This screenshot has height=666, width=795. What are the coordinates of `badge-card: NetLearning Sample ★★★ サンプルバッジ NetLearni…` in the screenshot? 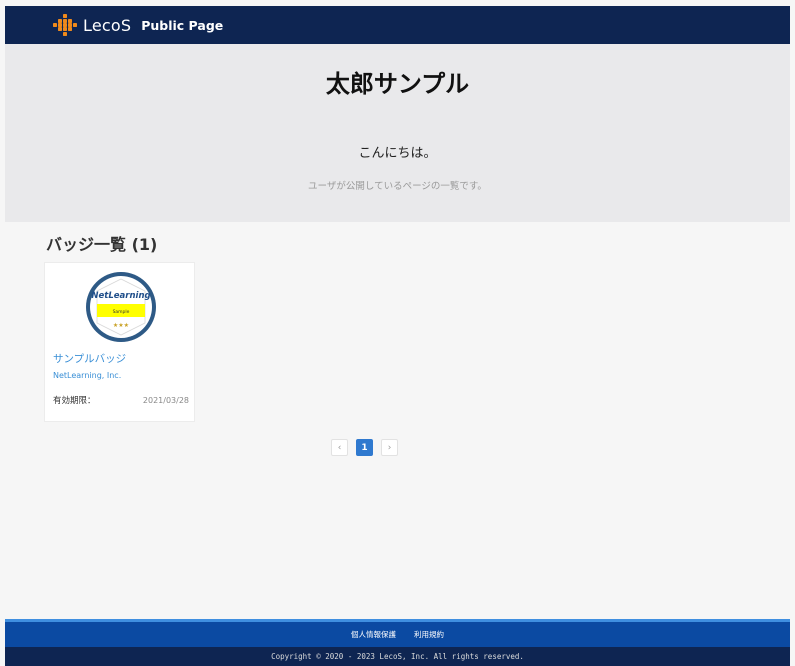 It's located at (119, 342).